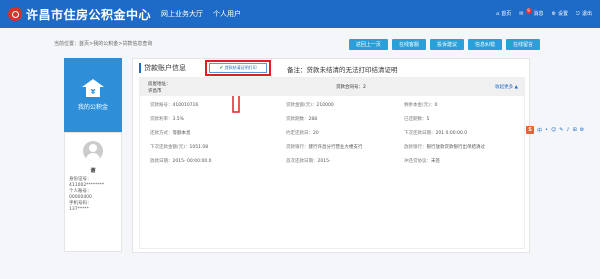 The width and height of the screenshot is (600, 279). Describe the element at coordinates (539, 130) in the screenshot. I see `lang-toggle-icon: 中` at that location.